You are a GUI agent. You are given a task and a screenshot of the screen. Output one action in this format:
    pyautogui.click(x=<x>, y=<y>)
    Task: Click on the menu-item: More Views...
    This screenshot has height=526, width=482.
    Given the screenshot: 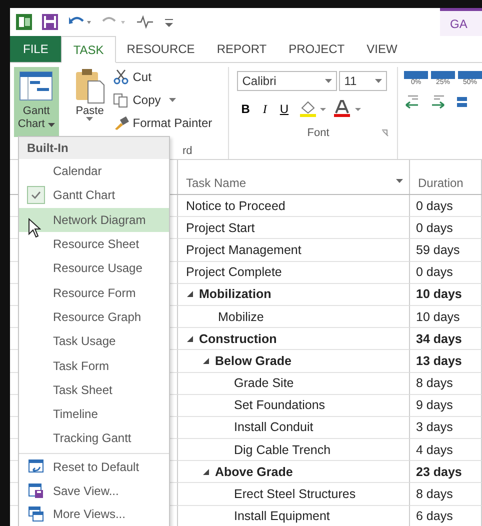 What is the action you would take?
    pyautogui.click(x=94, y=514)
    